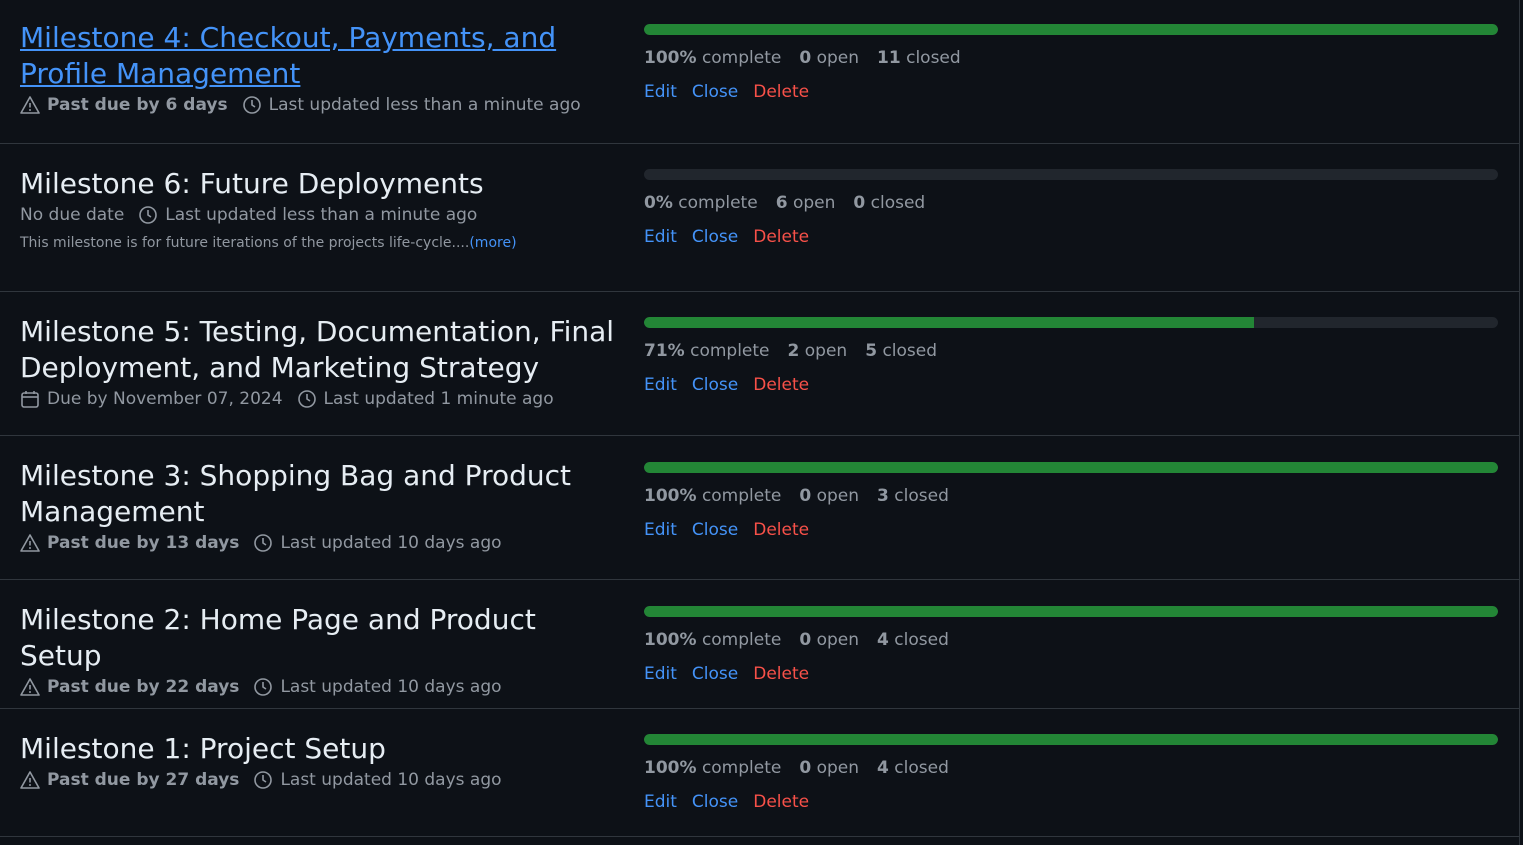  What do you see at coordinates (438, 399) in the screenshot?
I see `last-updated: Last updated 1 minute ago` at bounding box center [438, 399].